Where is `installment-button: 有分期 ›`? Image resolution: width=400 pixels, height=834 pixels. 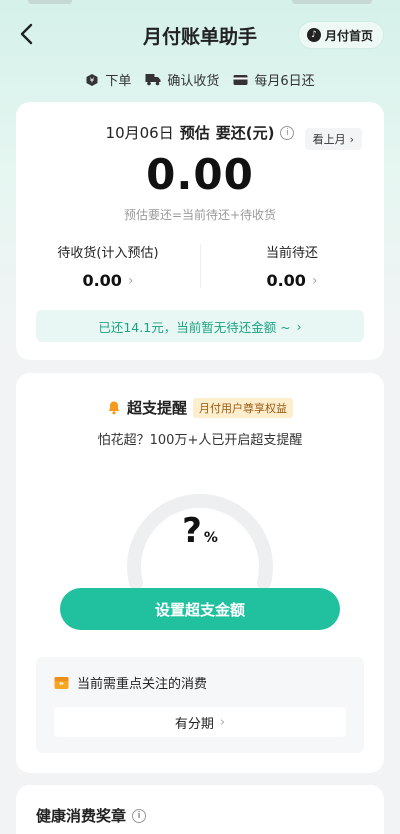
installment-button: 有分期 › is located at coordinates (200, 722).